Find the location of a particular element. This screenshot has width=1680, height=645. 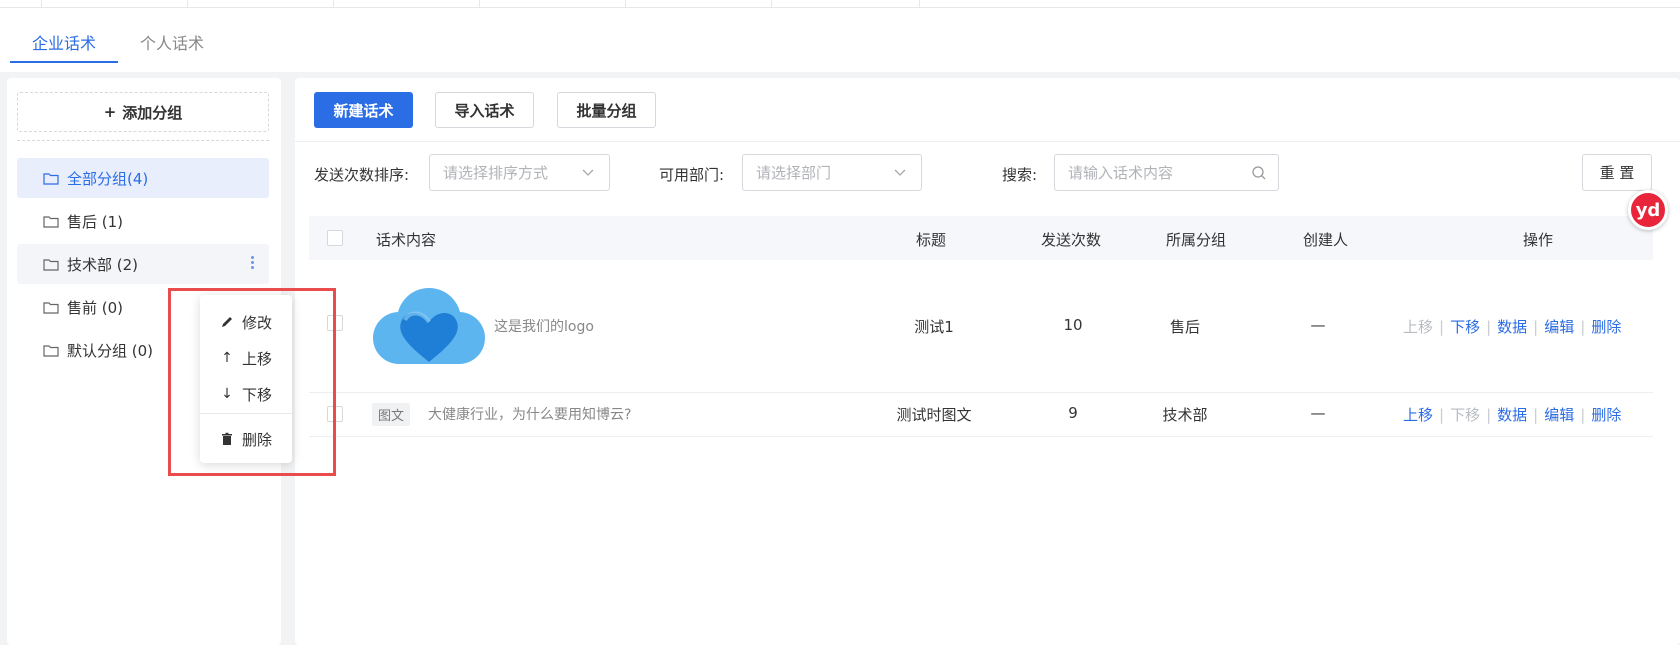

select-all-checkbox is located at coordinates (335, 238).